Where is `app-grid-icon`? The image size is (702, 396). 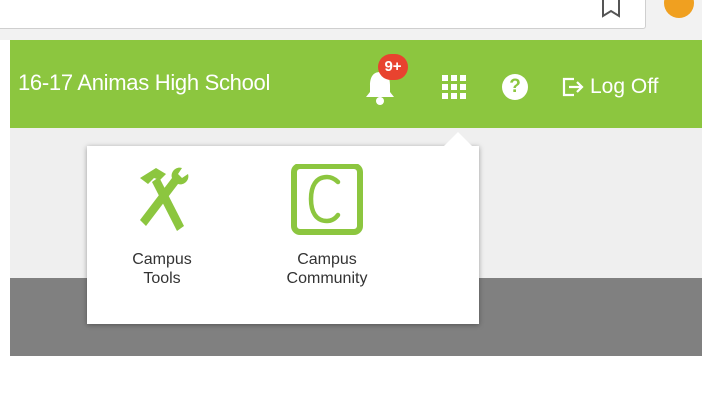
app-grid-icon is located at coordinates (454, 87).